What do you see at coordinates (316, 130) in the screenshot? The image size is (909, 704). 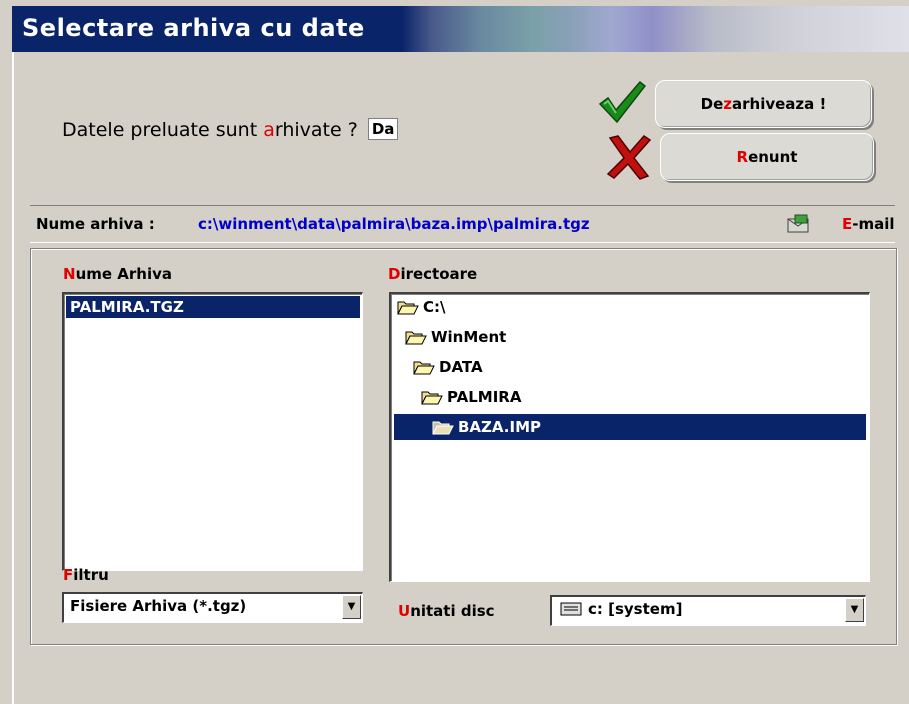 I see `question-text-after: rhivate ?` at bounding box center [316, 130].